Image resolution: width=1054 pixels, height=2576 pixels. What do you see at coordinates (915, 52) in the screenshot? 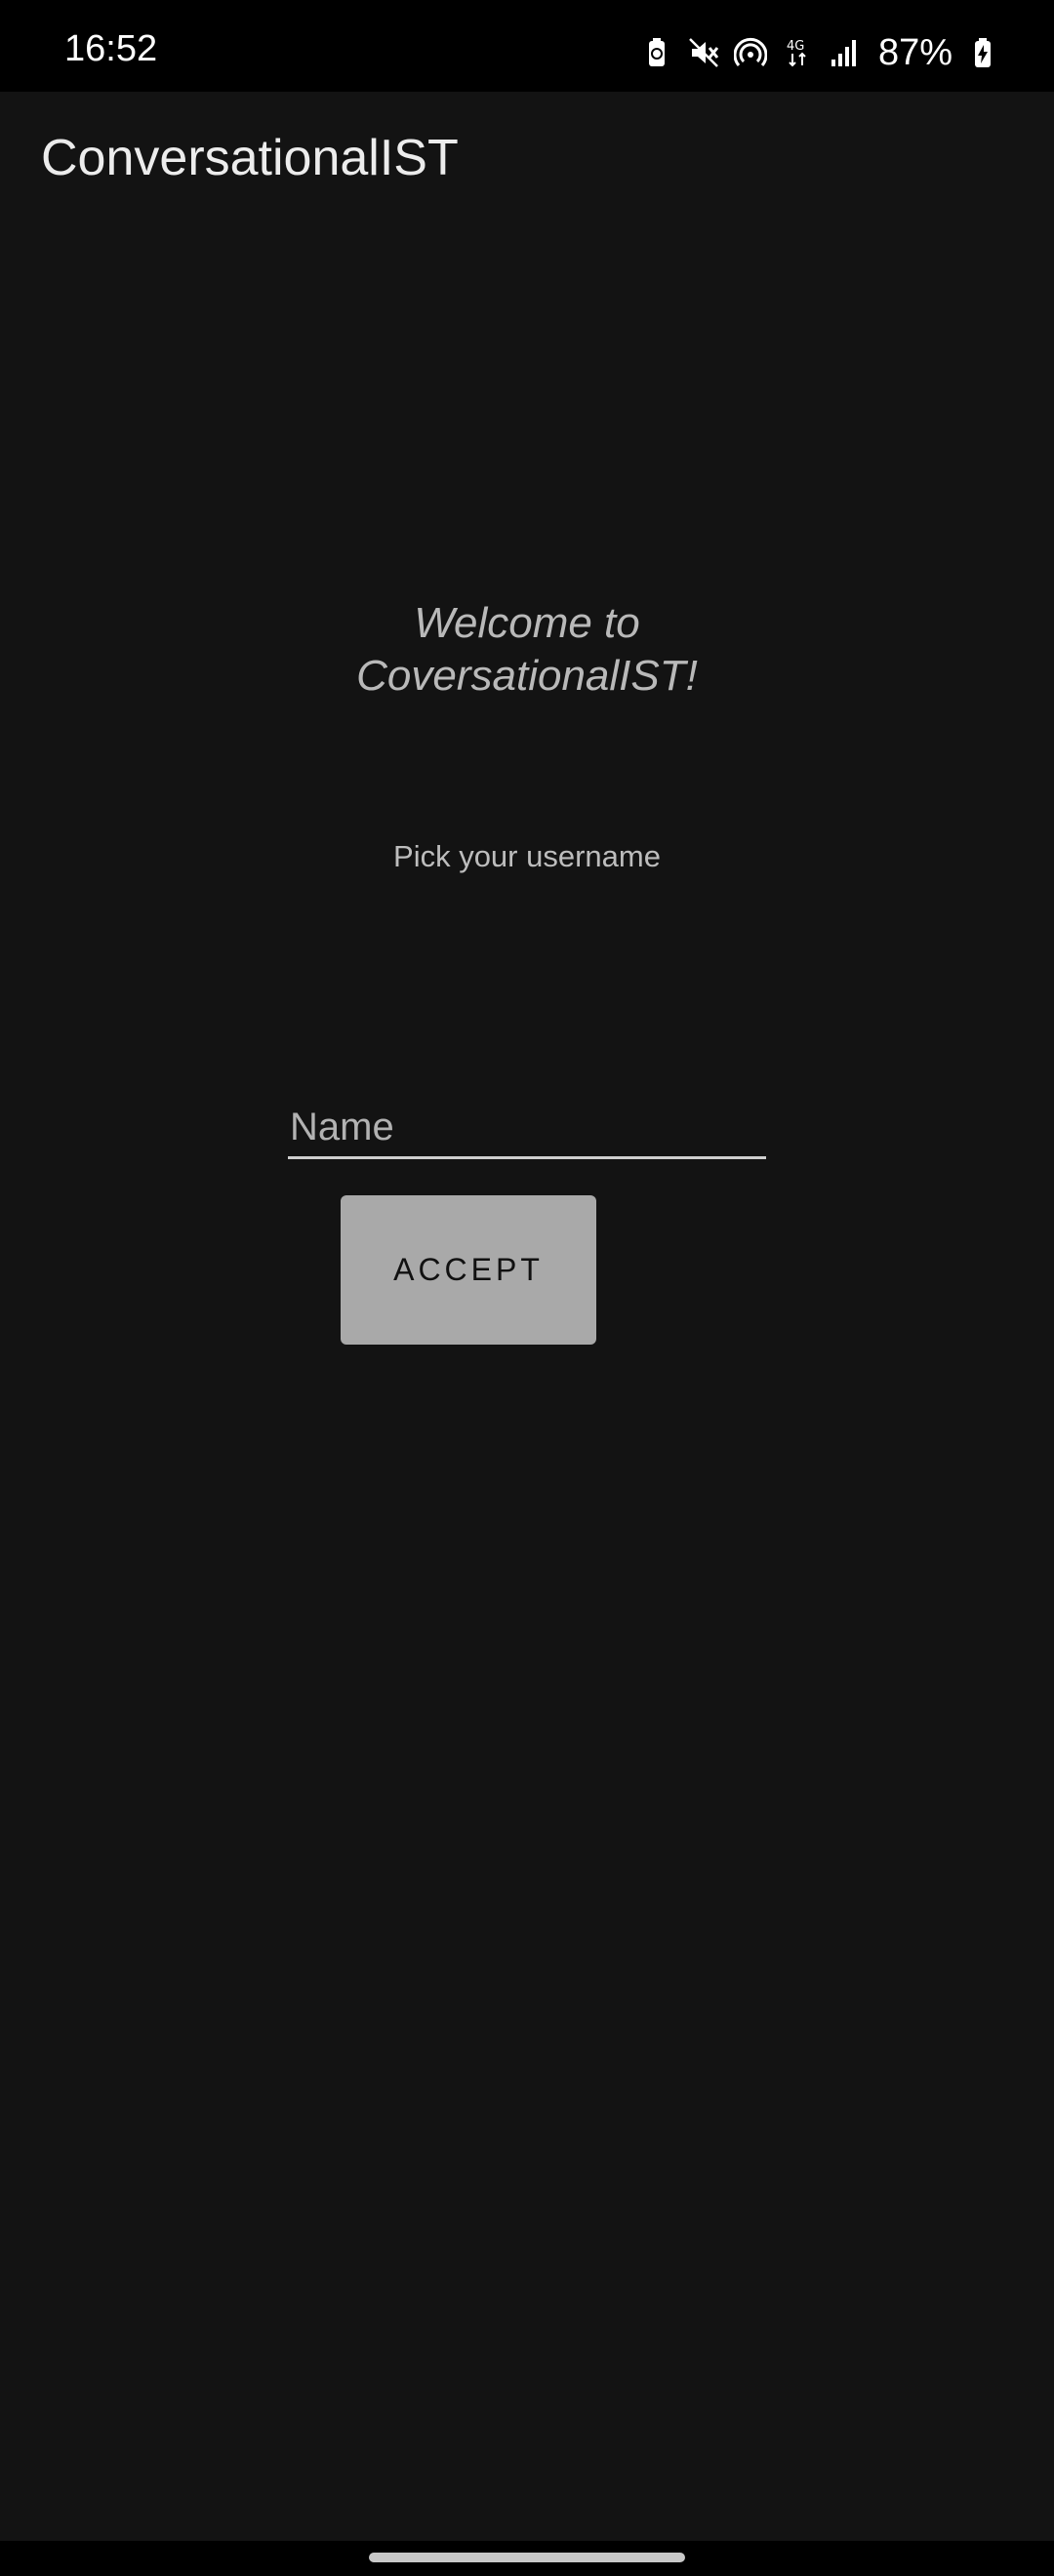
I see `battery-percent: 87%` at bounding box center [915, 52].